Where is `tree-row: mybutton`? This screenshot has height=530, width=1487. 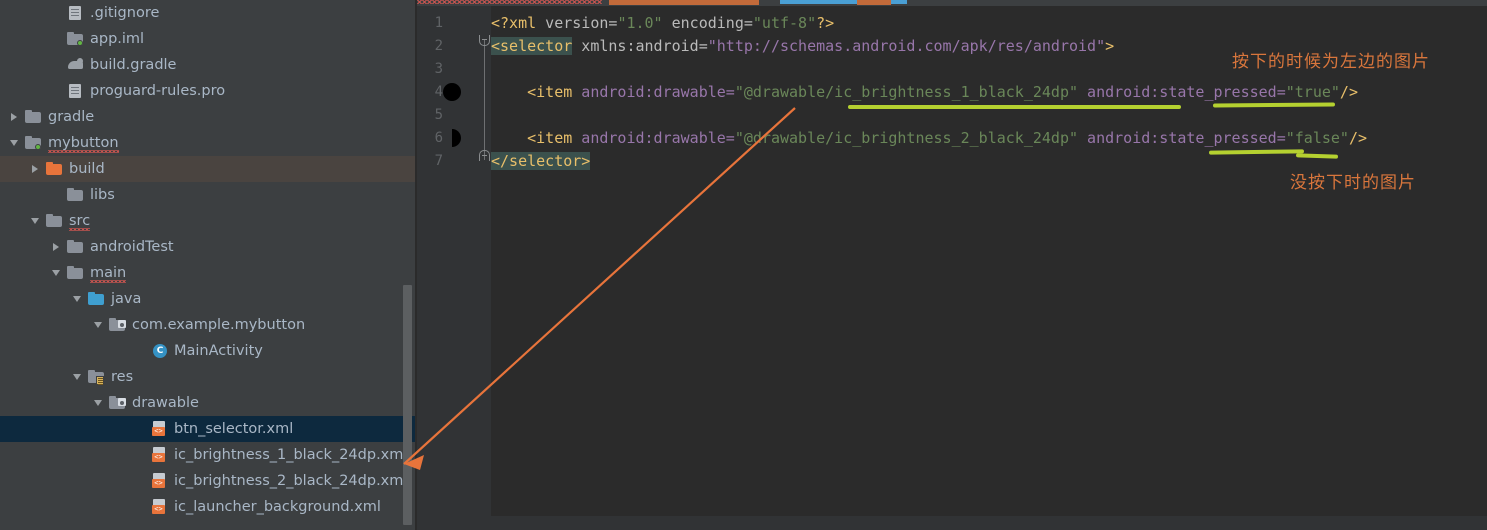
tree-row: mybutton is located at coordinates (207, 143).